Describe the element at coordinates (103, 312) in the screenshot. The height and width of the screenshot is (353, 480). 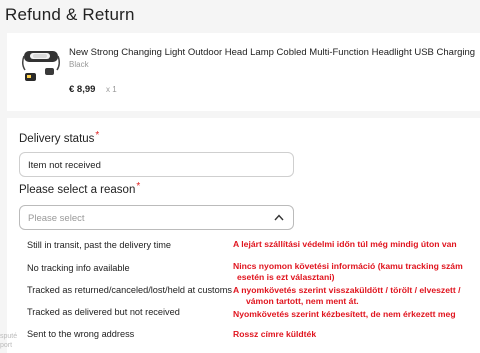
I see `reason-option-delivered-not-received: Tracked as delivered but not received` at that location.